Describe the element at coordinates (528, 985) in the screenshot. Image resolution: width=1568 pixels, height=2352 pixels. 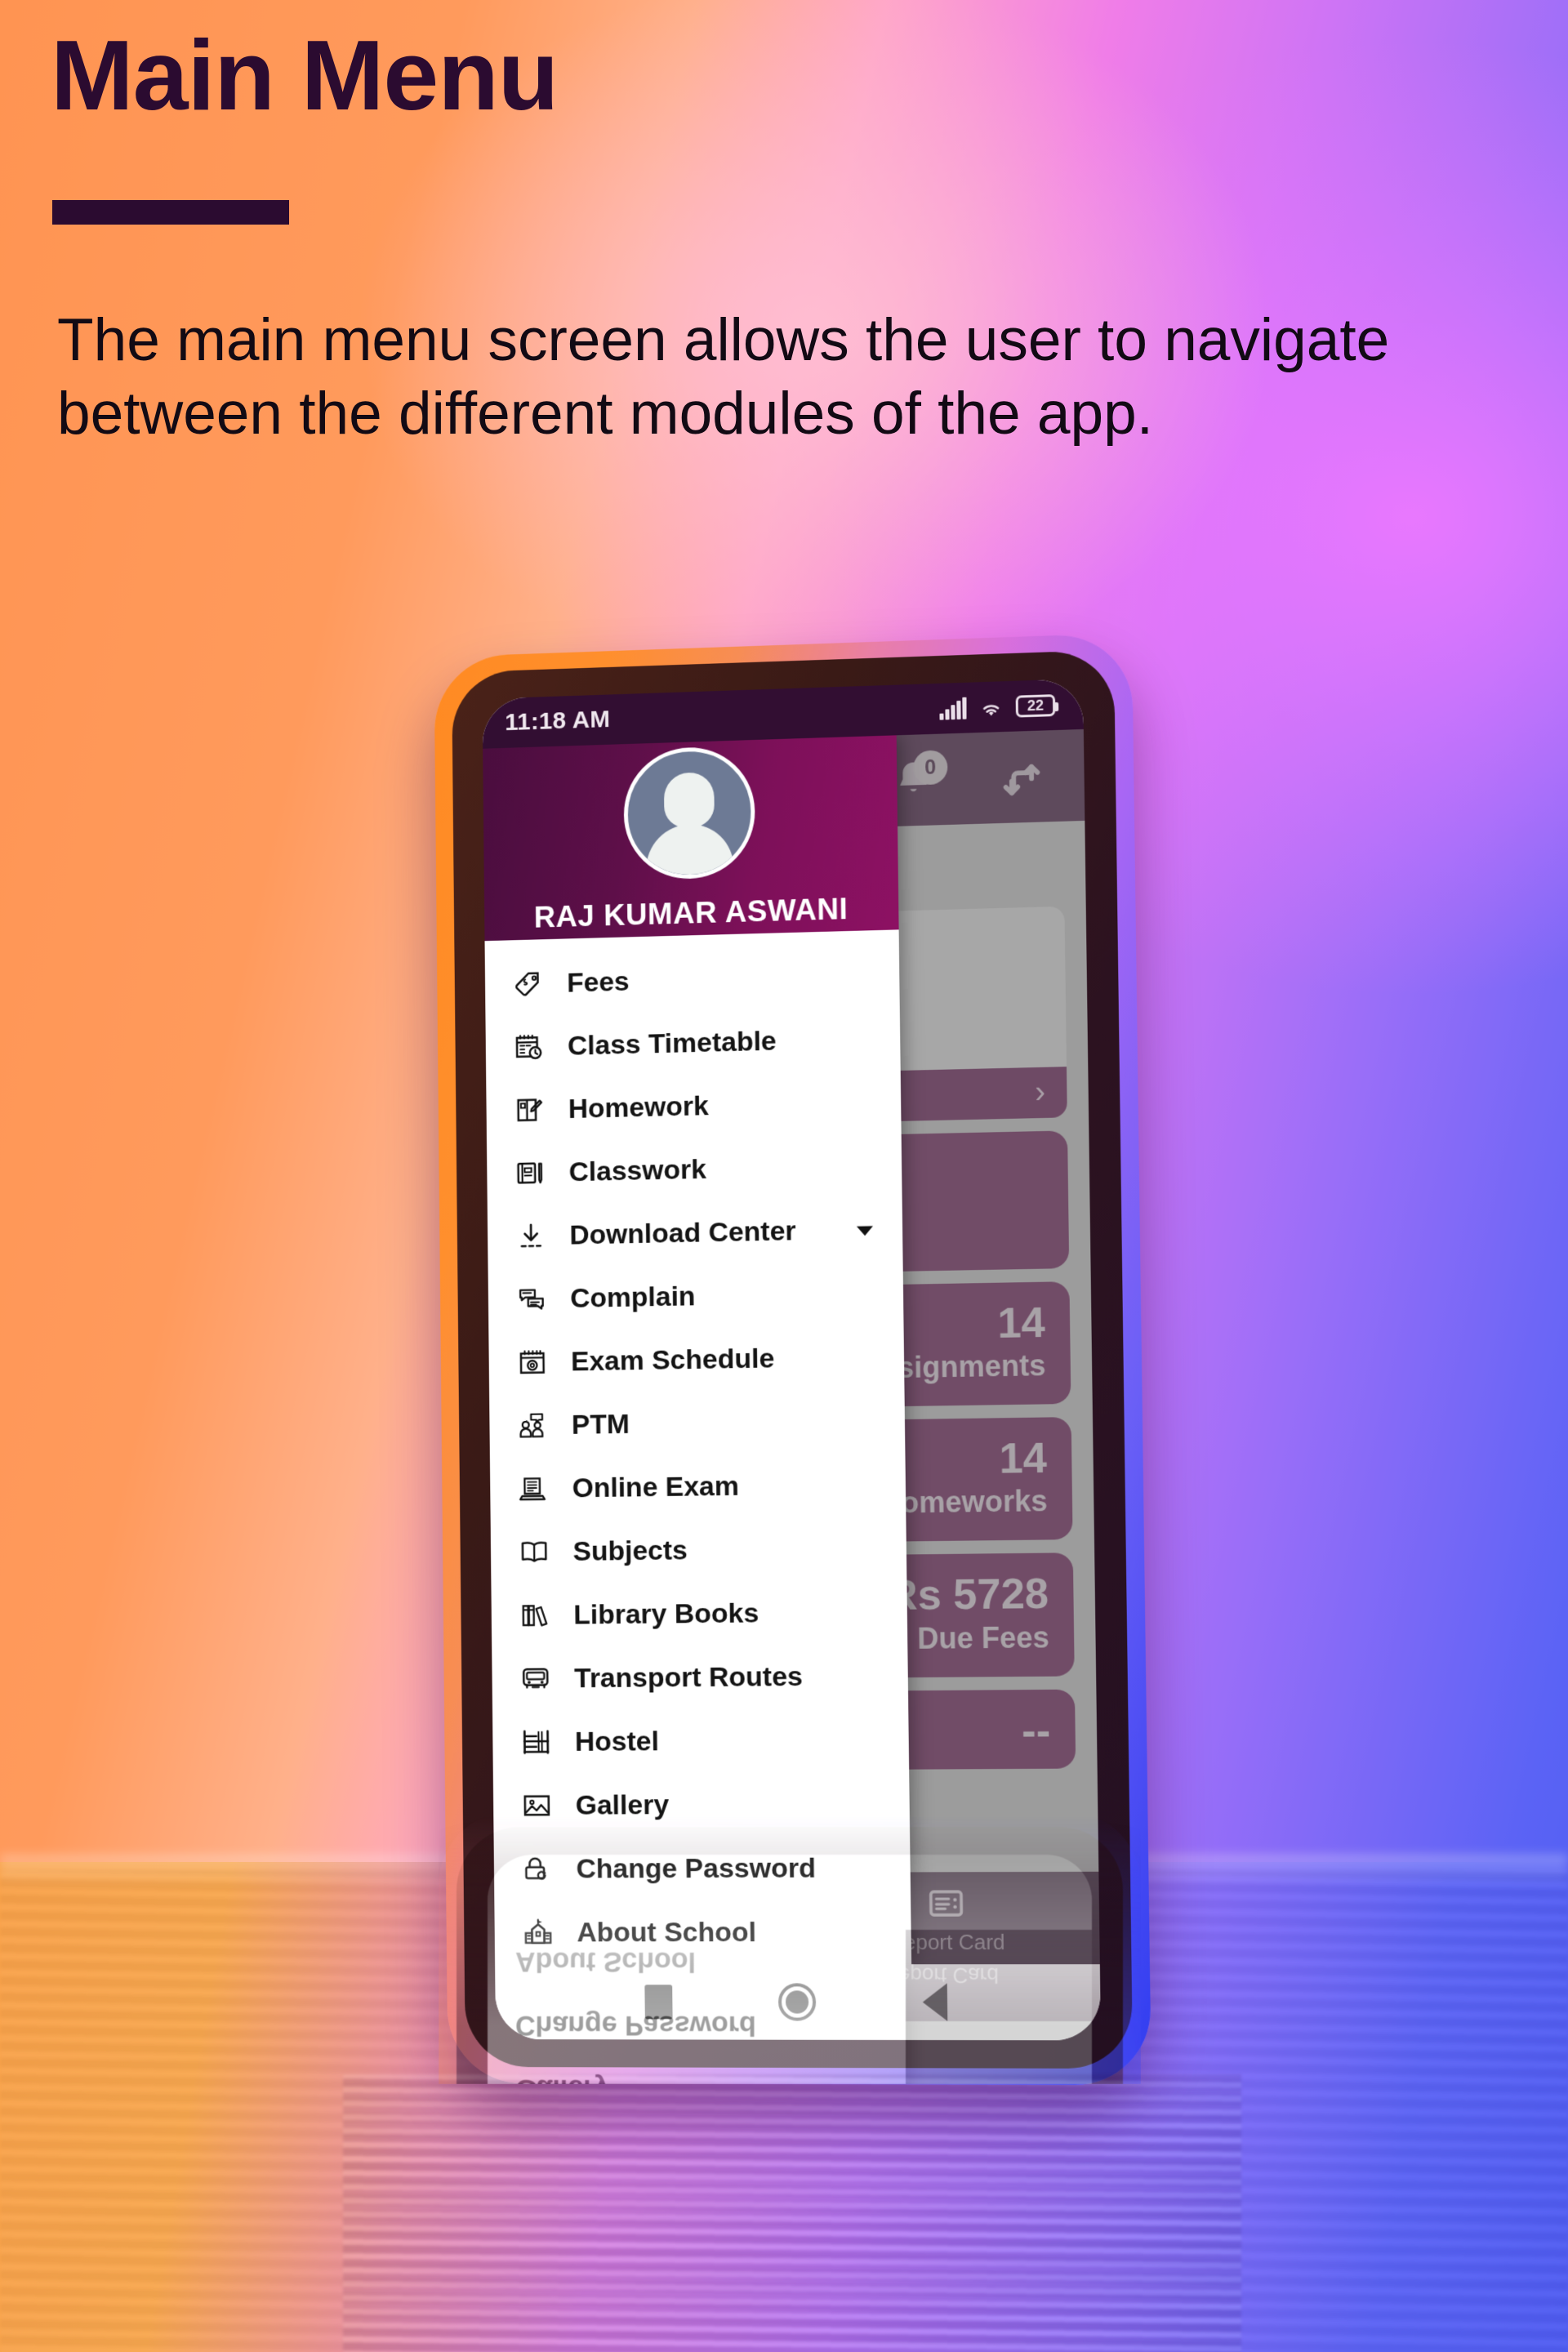
I see `price-tag-icon` at that location.